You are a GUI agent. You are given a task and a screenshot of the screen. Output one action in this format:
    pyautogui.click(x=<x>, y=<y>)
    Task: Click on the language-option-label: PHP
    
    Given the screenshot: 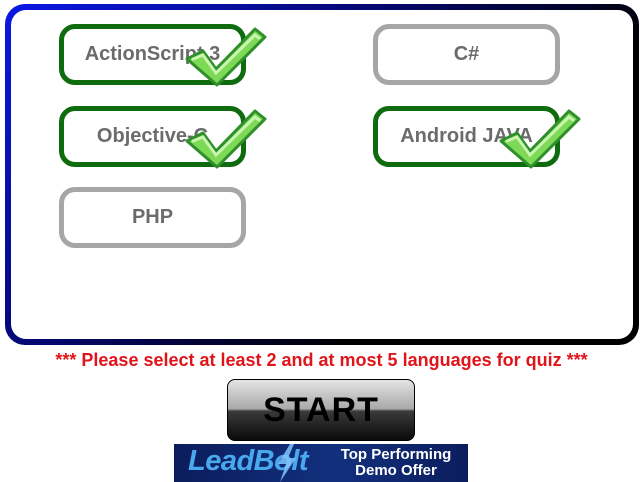 What is the action you would take?
    pyautogui.click(x=152, y=217)
    